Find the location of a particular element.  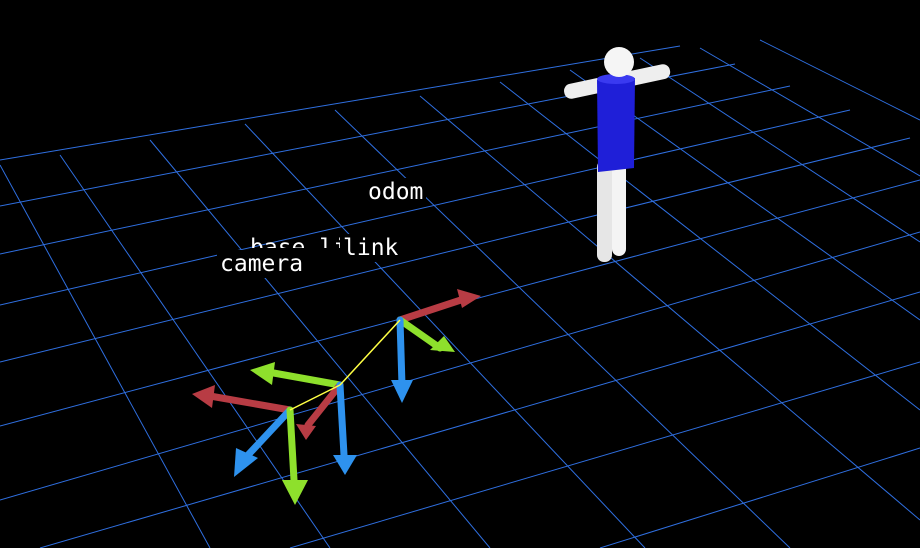

frame-label-odom: odom is located at coordinates (396, 192).